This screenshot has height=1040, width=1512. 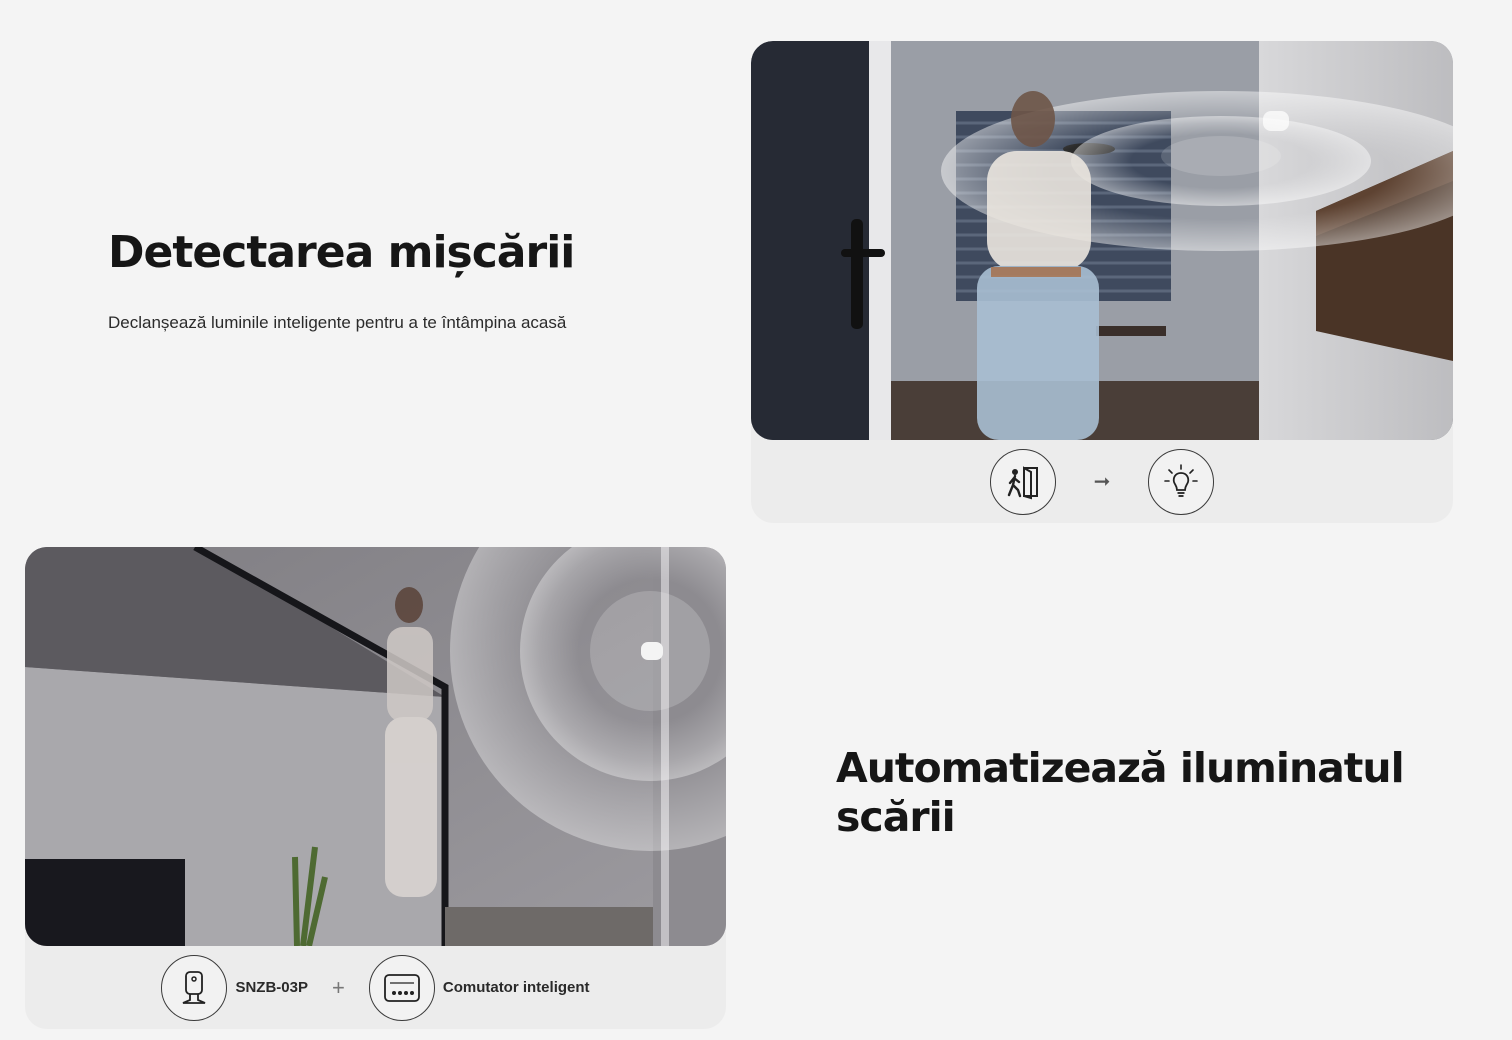 I want to click on plus-icon: +, so click(x=338, y=987).